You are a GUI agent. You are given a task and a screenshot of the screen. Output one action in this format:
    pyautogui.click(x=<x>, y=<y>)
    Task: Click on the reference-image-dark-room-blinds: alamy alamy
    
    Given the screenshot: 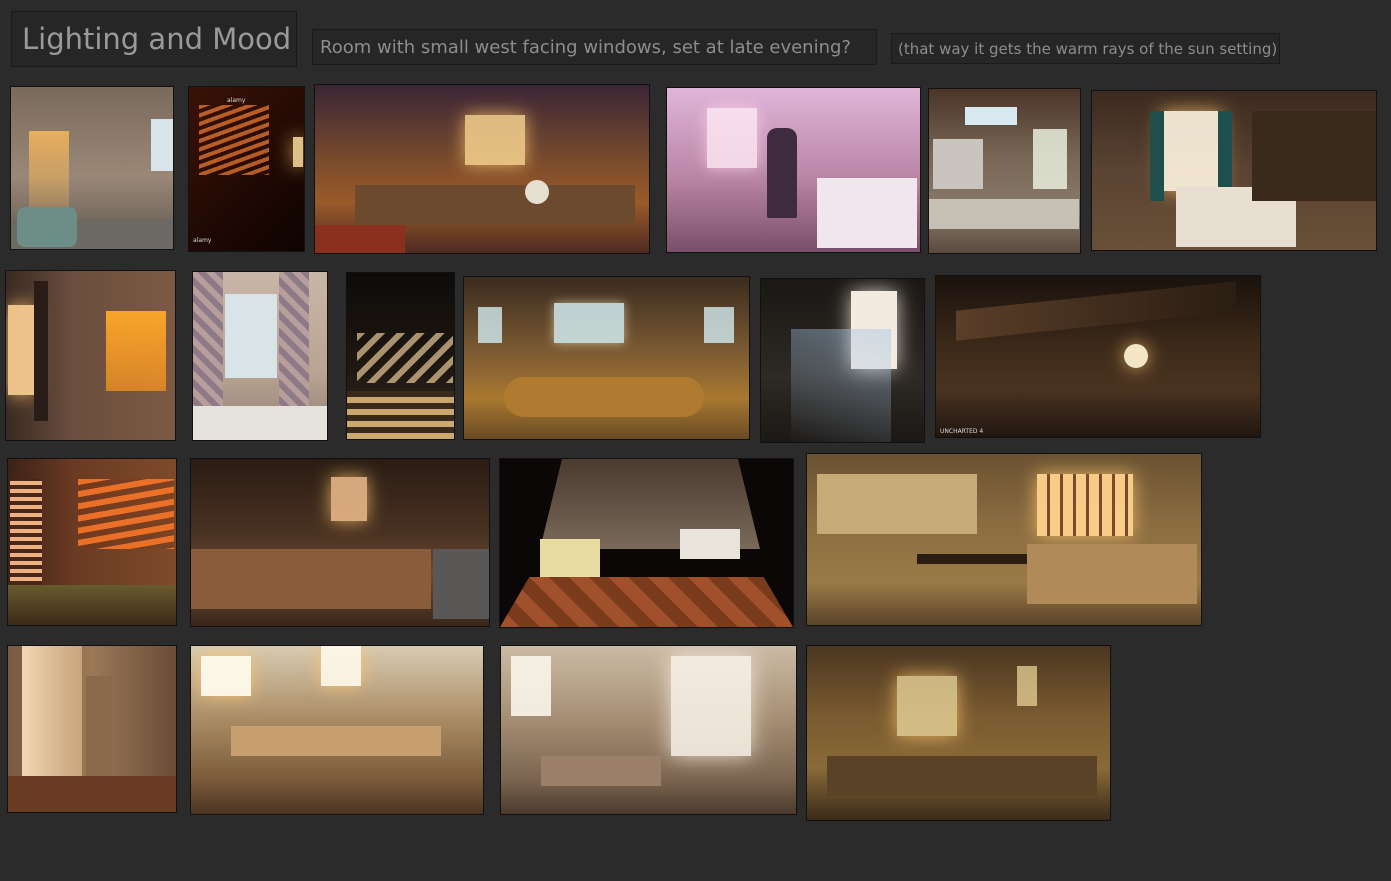 What is the action you would take?
    pyautogui.click(x=246, y=169)
    